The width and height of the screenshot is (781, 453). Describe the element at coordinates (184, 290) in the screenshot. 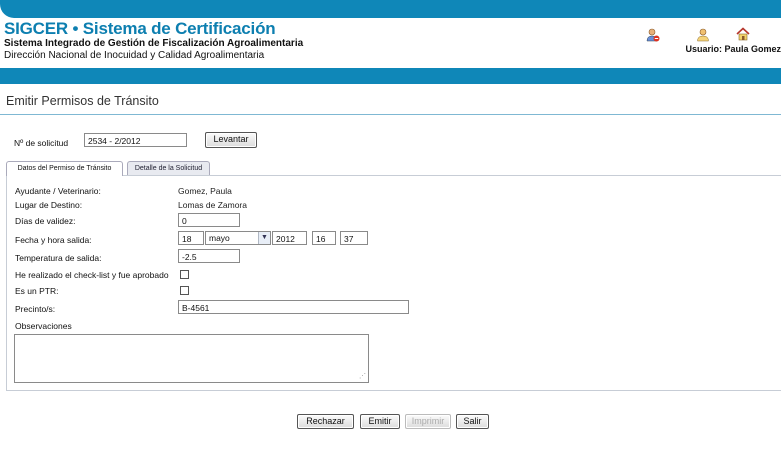

I see `ptr-checkbox` at that location.